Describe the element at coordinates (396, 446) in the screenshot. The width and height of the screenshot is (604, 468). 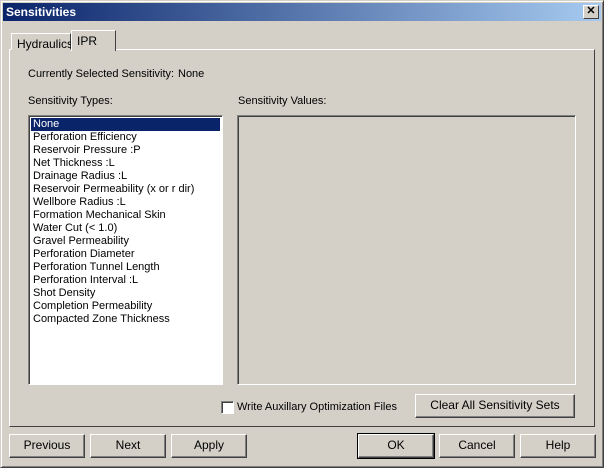
I see `ok-button: OK` at that location.